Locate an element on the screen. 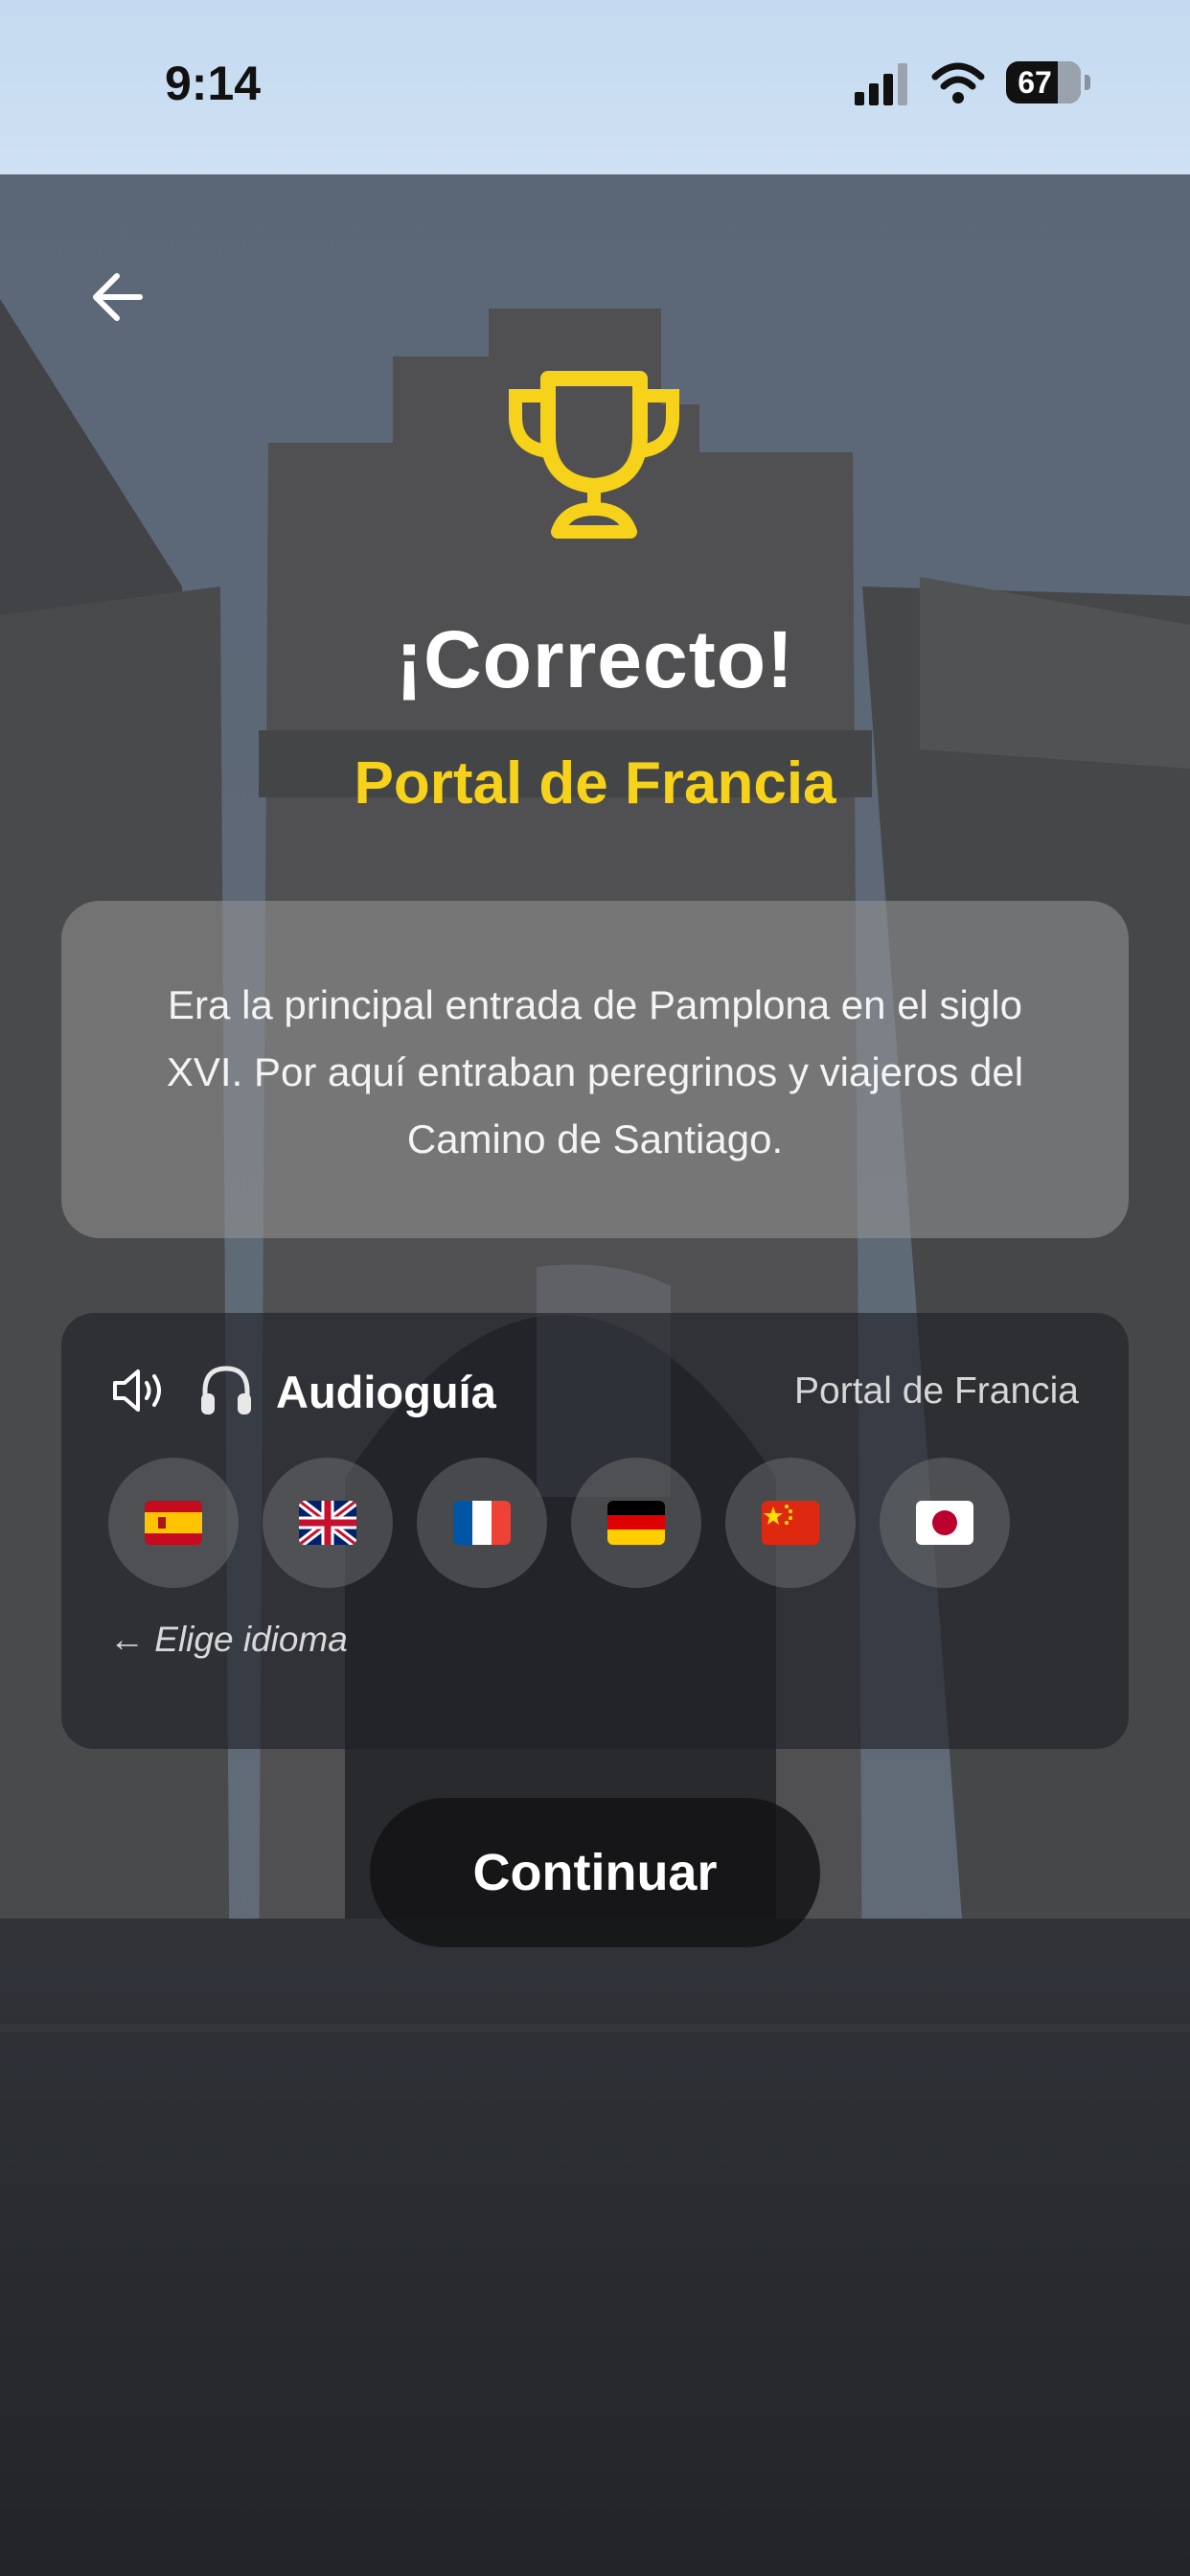  continue-button: Continuar is located at coordinates (595, 1872).